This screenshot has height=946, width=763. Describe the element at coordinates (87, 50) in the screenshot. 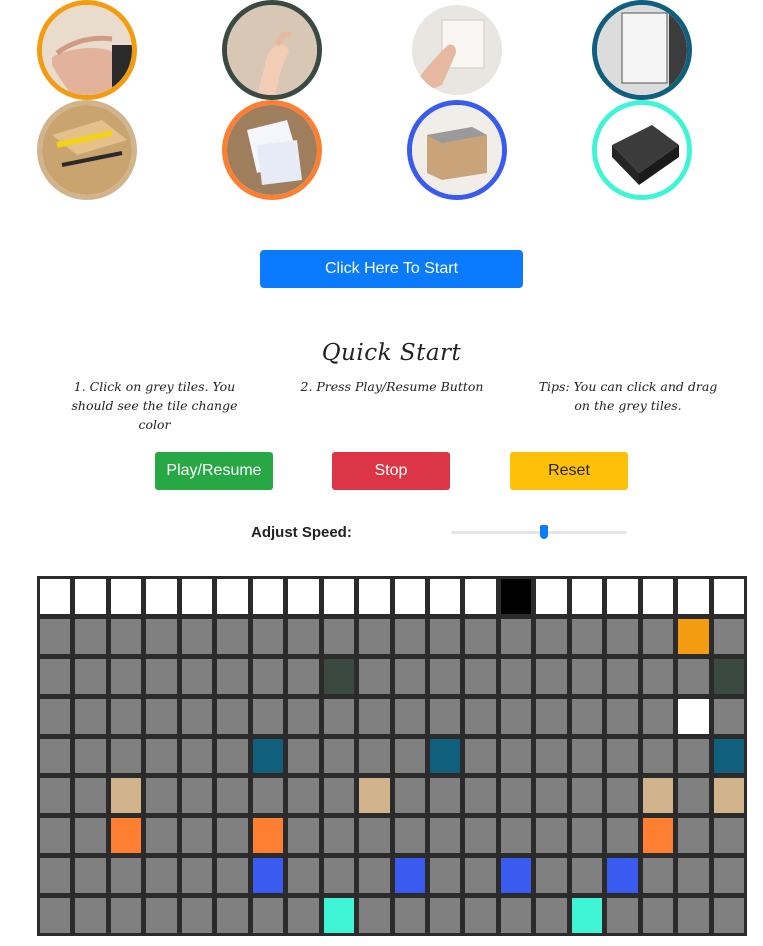

I see `sound-clap-button` at that location.